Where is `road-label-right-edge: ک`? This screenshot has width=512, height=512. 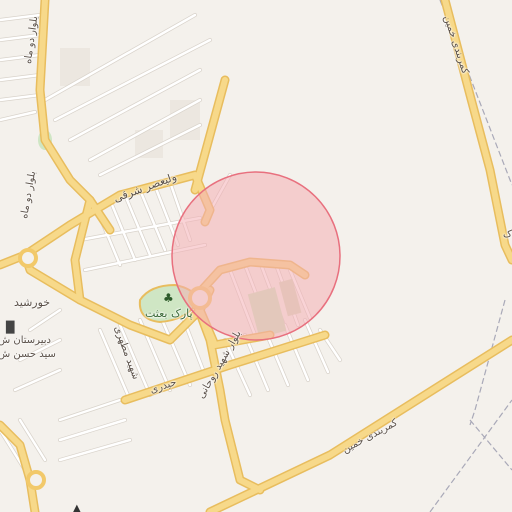
road-label-right-edge: ک is located at coordinates (507, 234).